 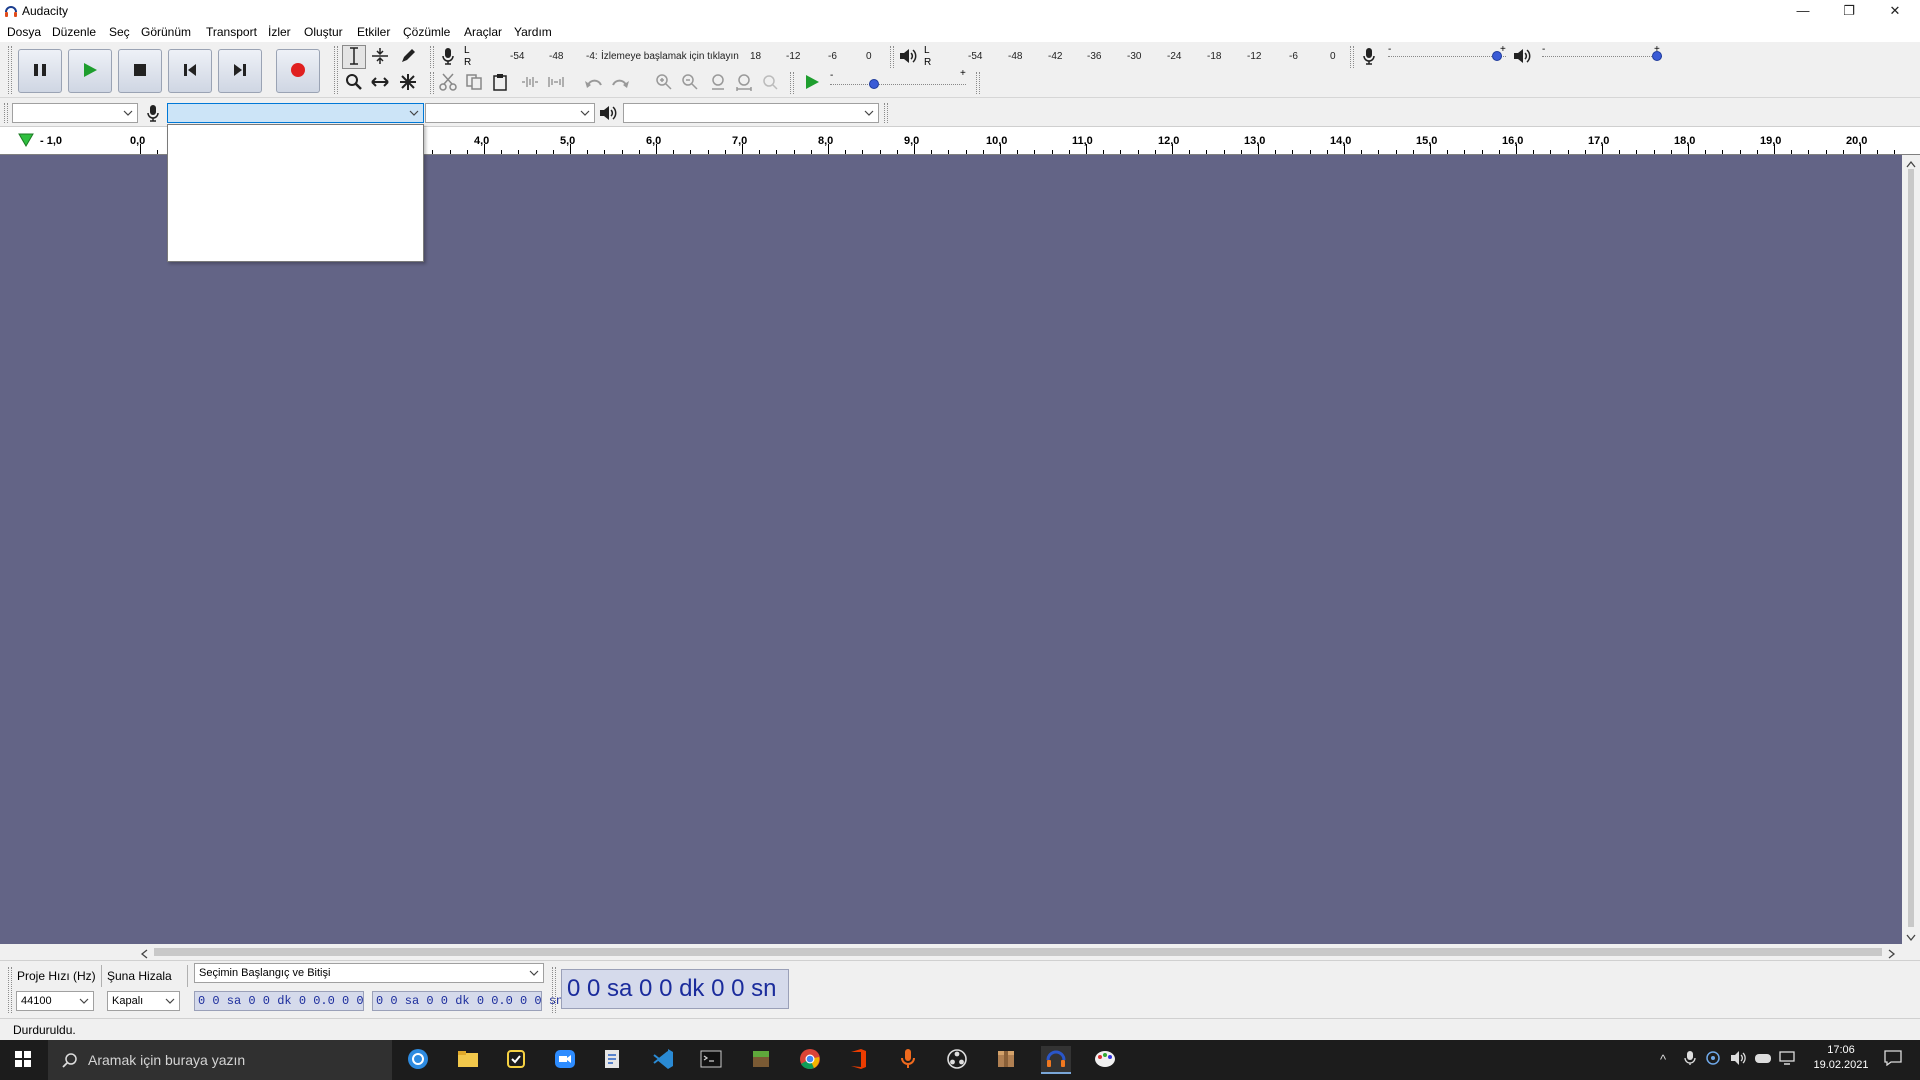 I want to click on taskbar-zoom, so click(x=565, y=1060).